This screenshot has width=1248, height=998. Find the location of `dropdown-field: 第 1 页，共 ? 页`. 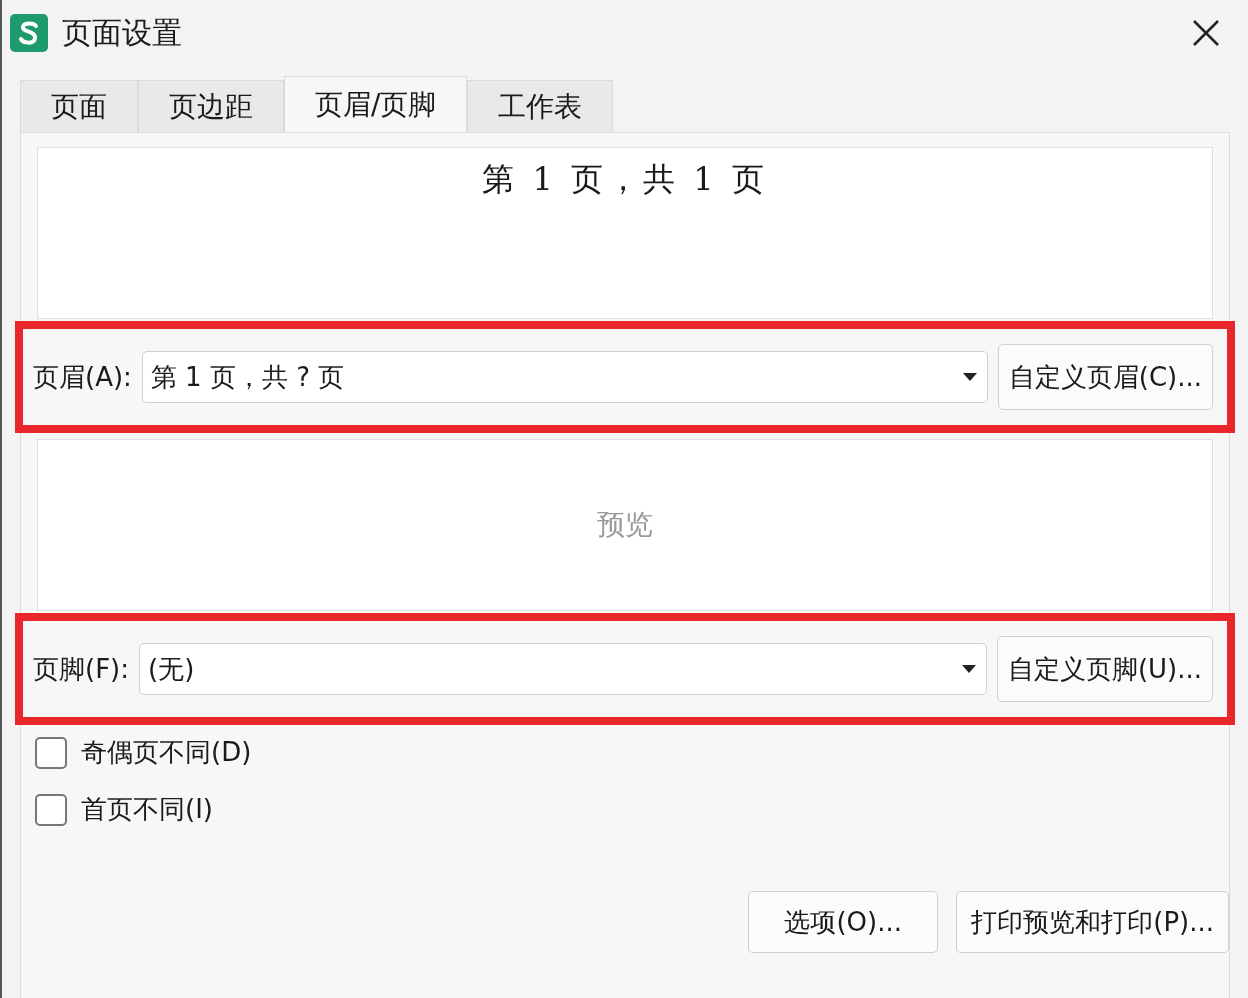

dropdown-field: 第 1 页，共 ? 页 is located at coordinates (564, 377).